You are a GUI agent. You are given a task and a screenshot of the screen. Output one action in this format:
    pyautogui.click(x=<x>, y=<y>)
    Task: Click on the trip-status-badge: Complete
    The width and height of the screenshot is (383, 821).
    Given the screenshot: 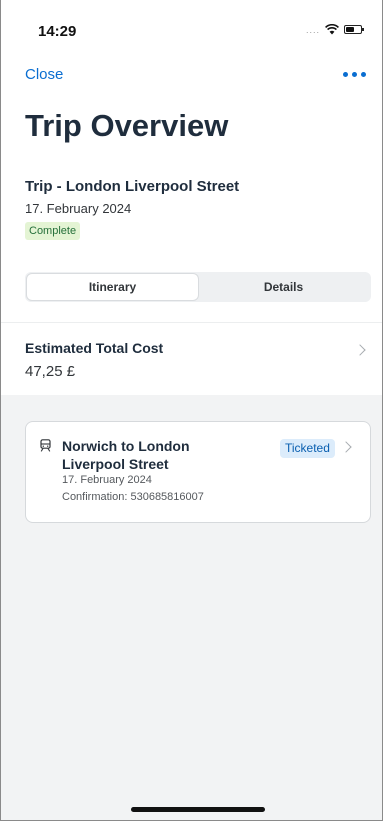 What is the action you would take?
    pyautogui.click(x=53, y=231)
    